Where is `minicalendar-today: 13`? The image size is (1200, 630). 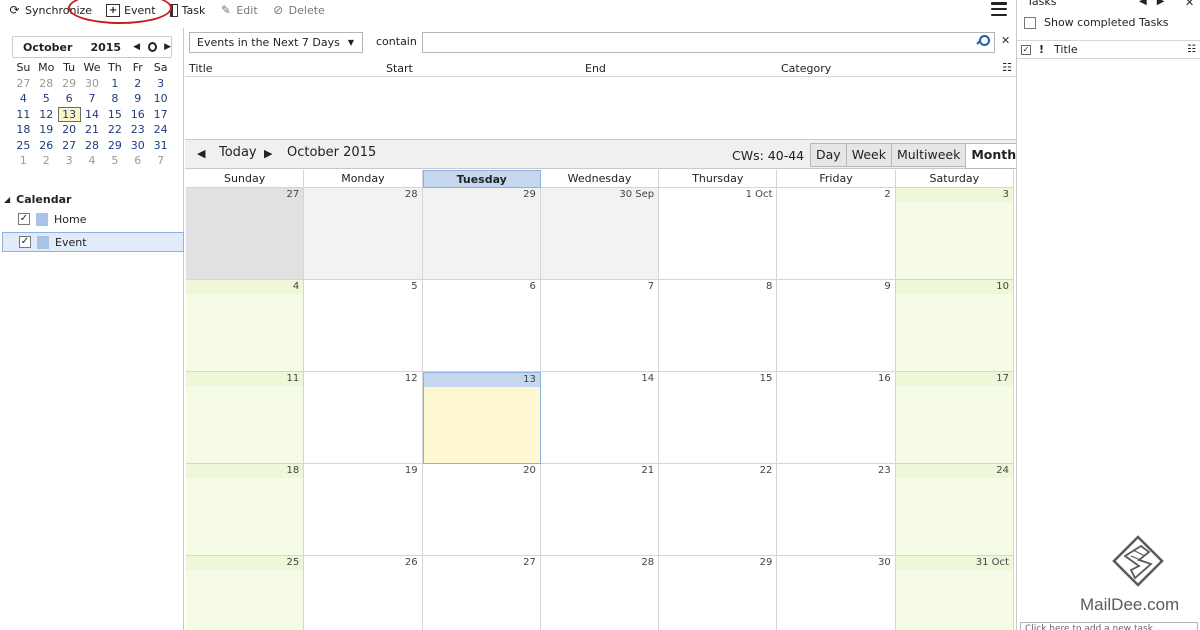
minicalendar-today: 13 is located at coordinates (69, 114).